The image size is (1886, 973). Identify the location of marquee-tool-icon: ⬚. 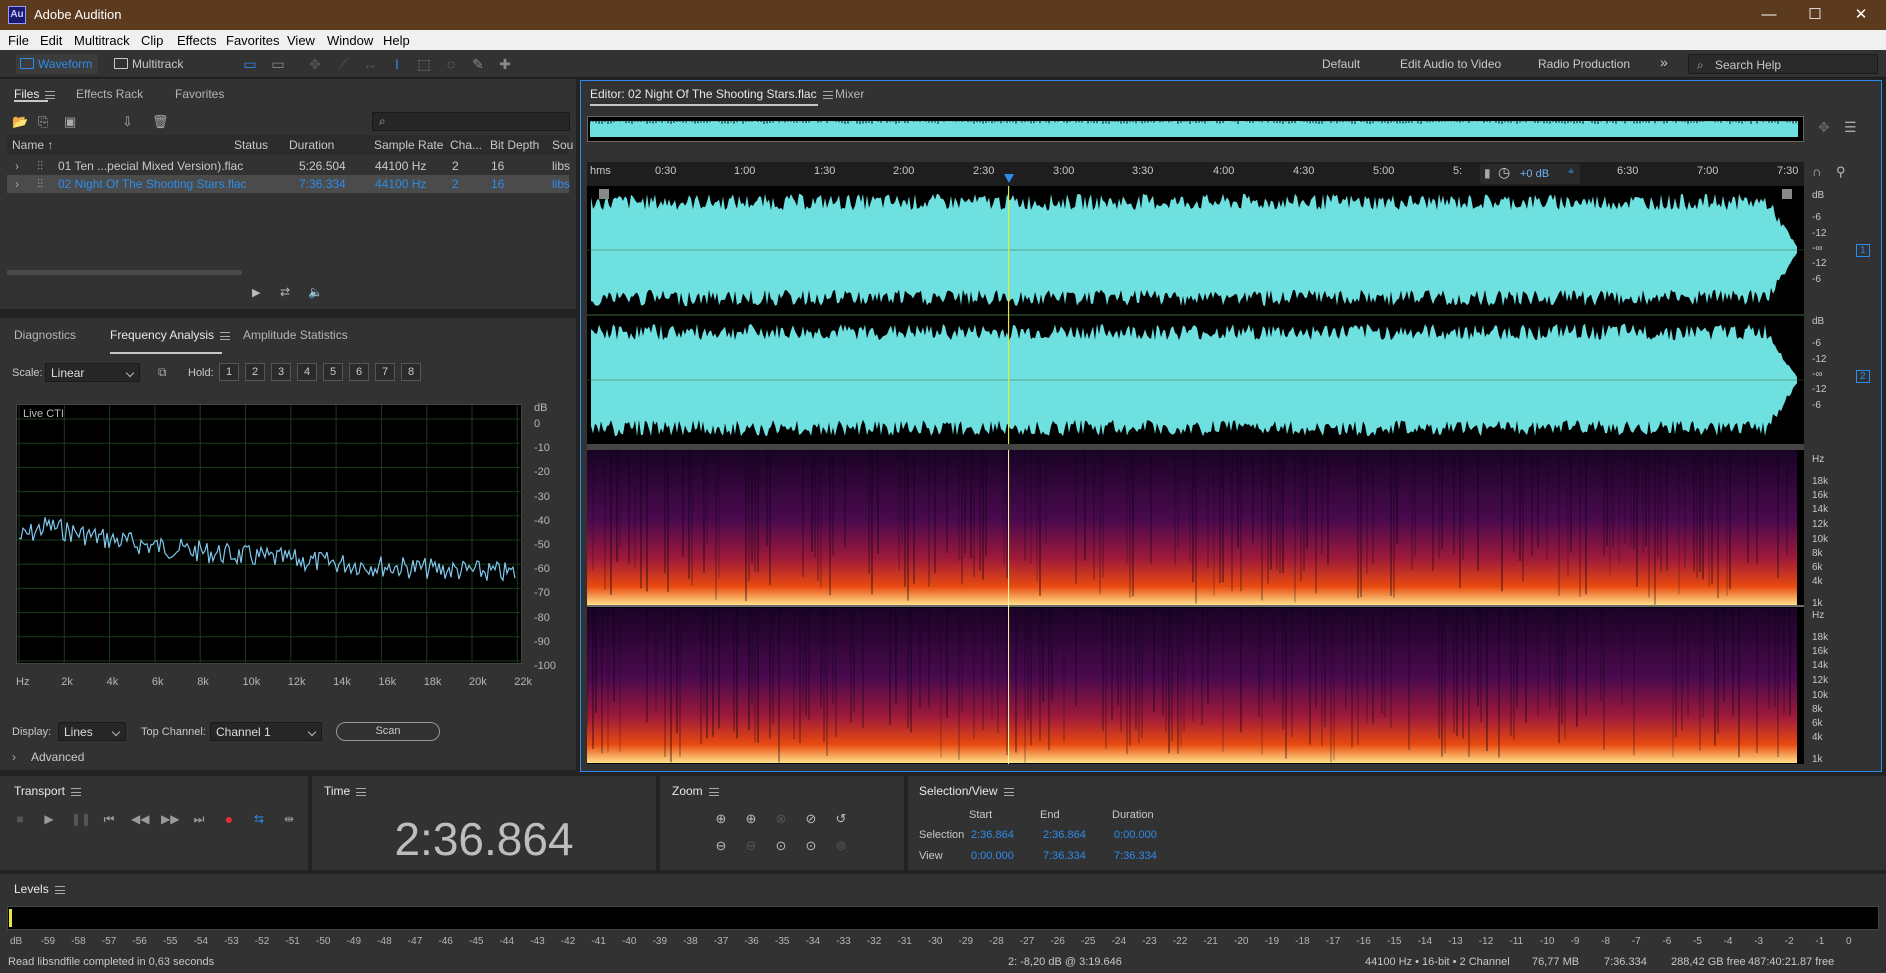
(424, 64).